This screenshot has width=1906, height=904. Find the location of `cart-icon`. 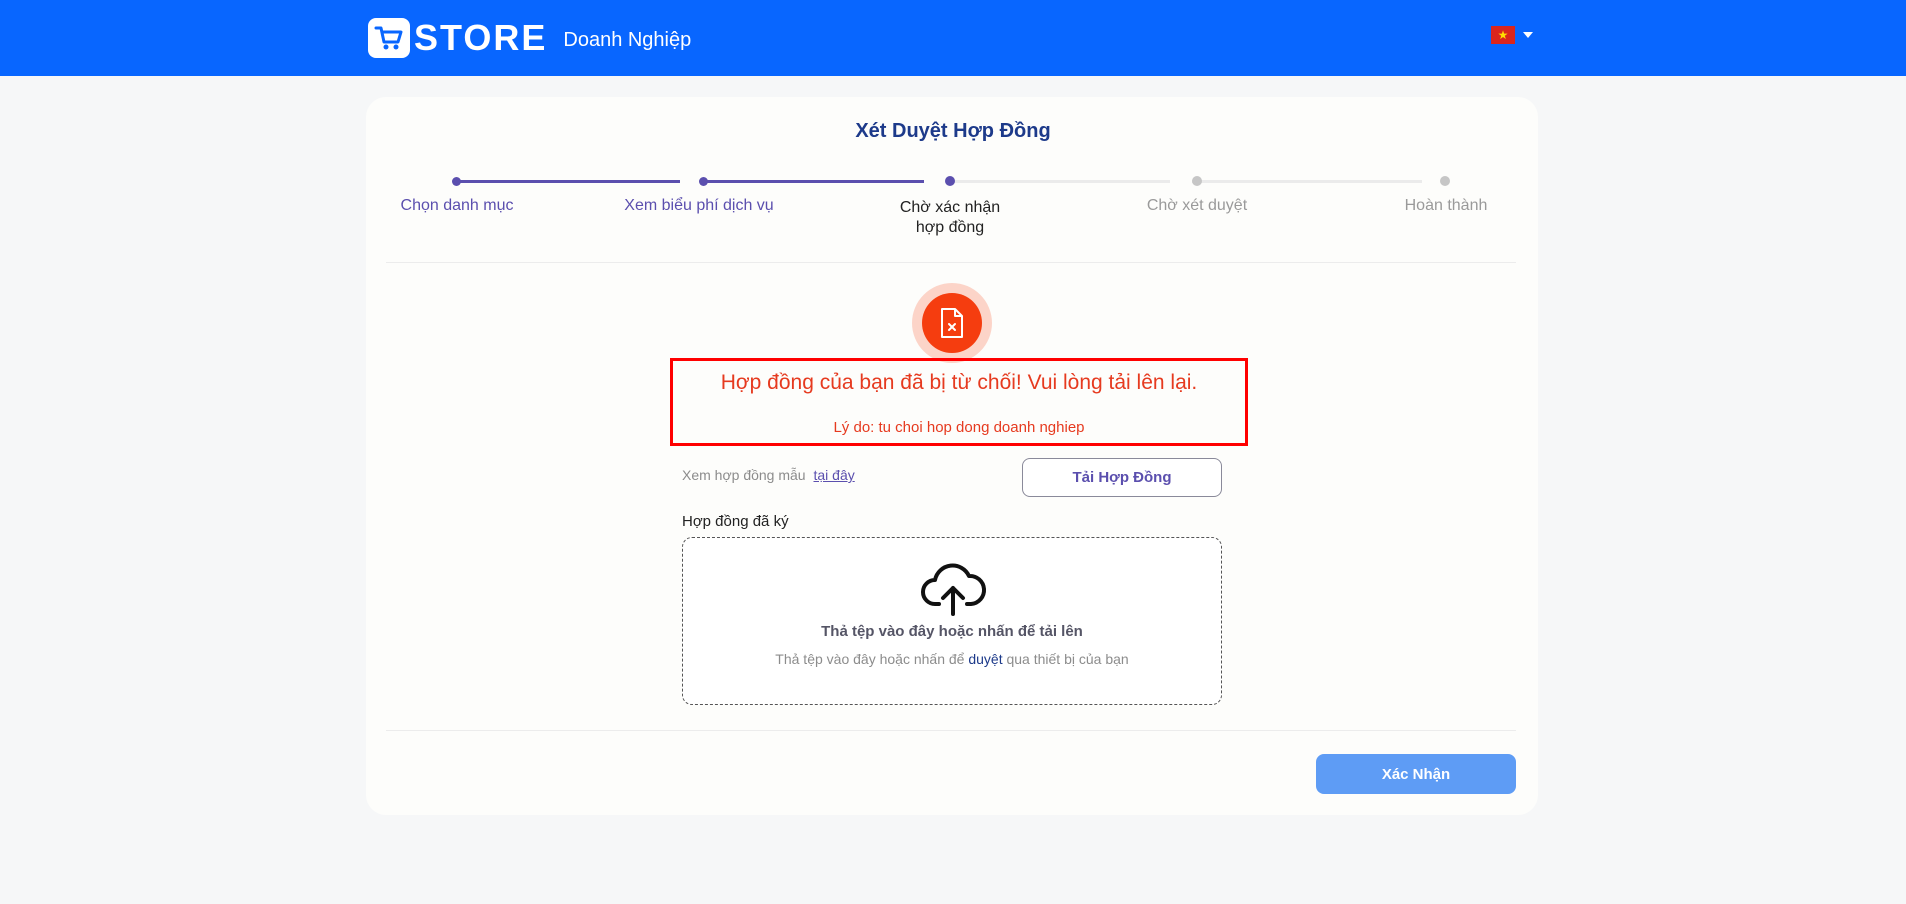

cart-icon is located at coordinates (389, 38).